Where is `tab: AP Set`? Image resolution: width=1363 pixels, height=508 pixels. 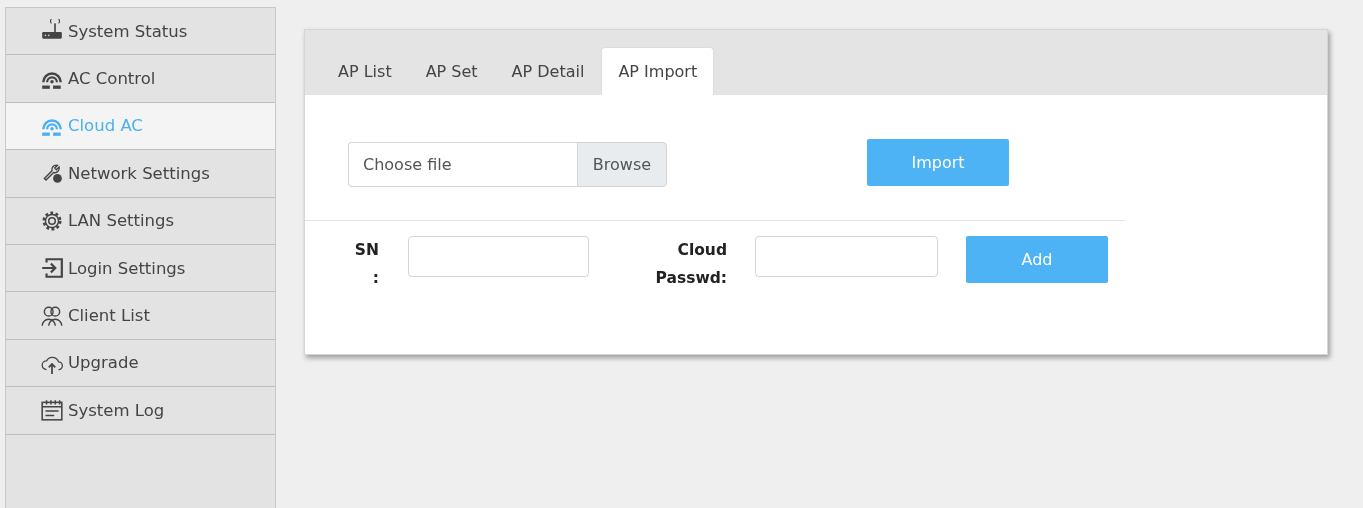 tab: AP Set is located at coordinates (451, 71).